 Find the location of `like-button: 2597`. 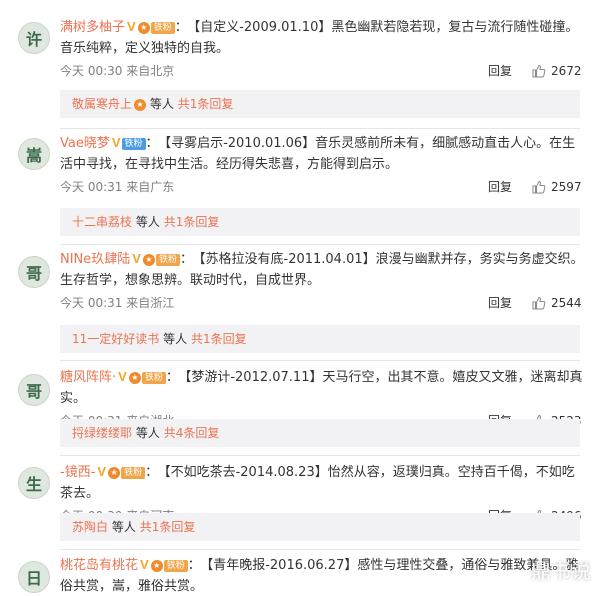

like-button: 2597 is located at coordinates (557, 187).